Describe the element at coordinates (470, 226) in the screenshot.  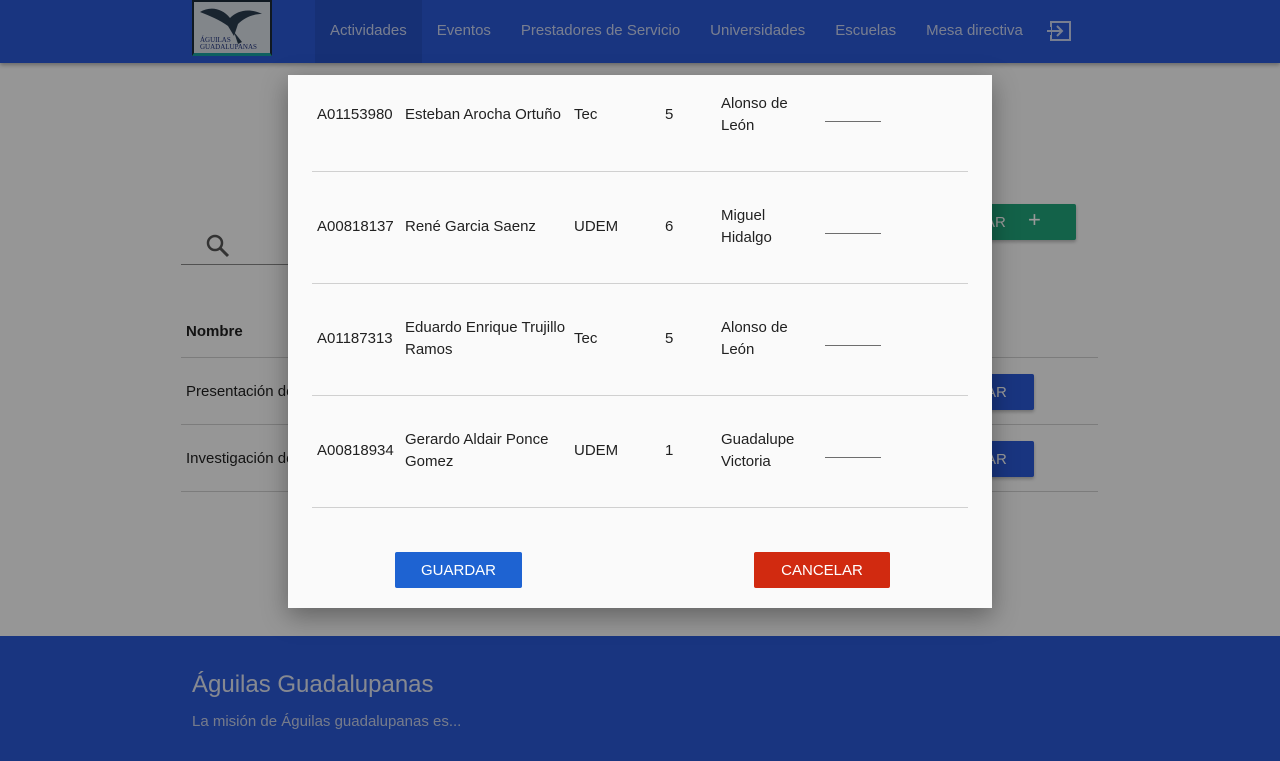
I see `student-name: René Garcia Saenz` at that location.